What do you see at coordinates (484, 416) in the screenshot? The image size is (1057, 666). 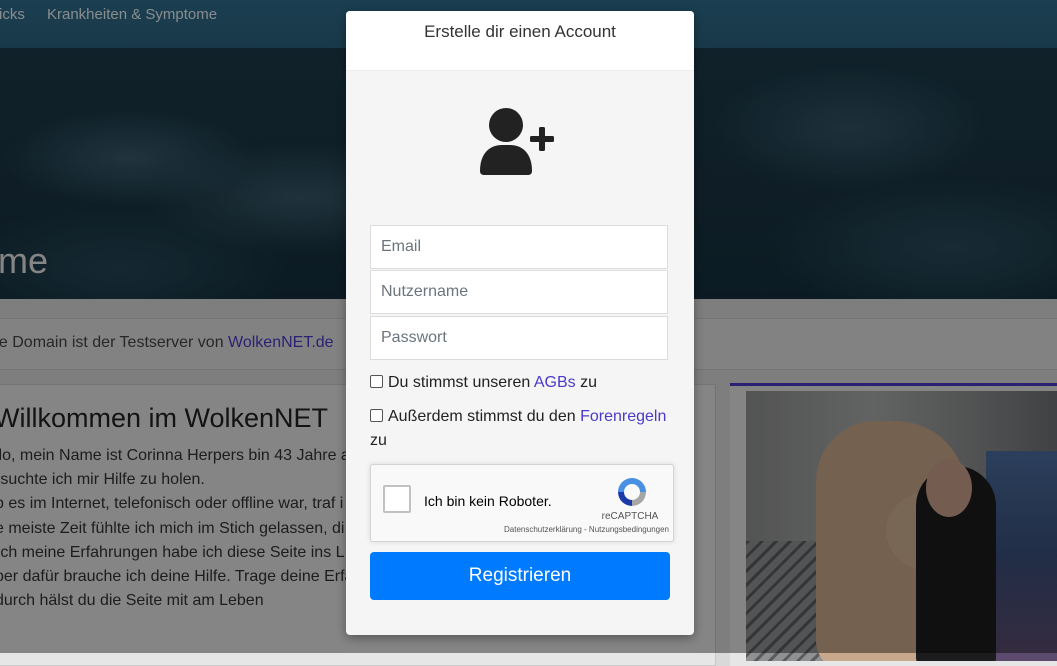 I see `rules-prefix: Außerdem stimmst du den` at bounding box center [484, 416].